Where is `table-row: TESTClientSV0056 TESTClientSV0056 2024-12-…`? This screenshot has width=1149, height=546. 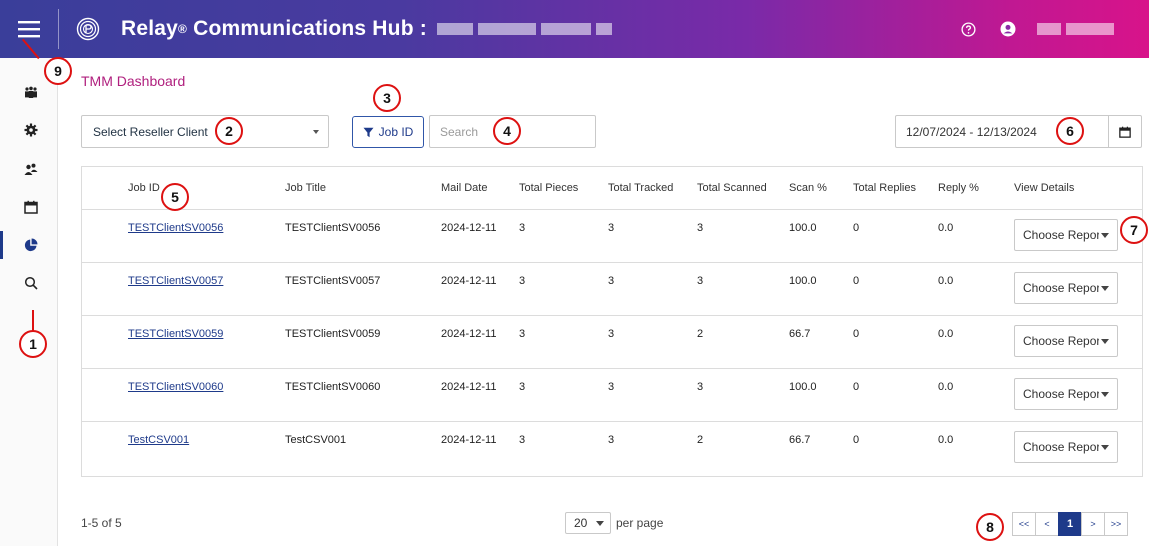 table-row: TESTClientSV0056 TESTClientSV0056 2024-12-… is located at coordinates (612, 236).